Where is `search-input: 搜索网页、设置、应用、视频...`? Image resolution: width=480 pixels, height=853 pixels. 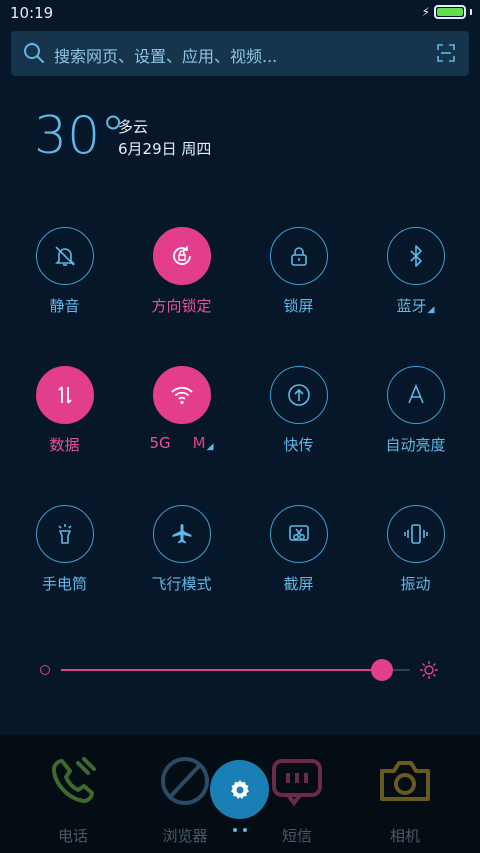 search-input: 搜索网页、设置、应用、视频... is located at coordinates (165, 55).